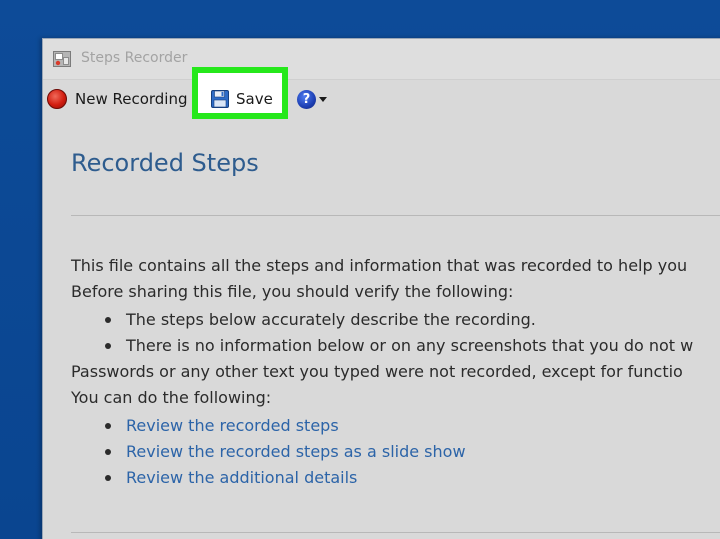 The width and height of the screenshot is (720, 539). I want to click on title-bar: Steps Recorder, so click(381, 59).